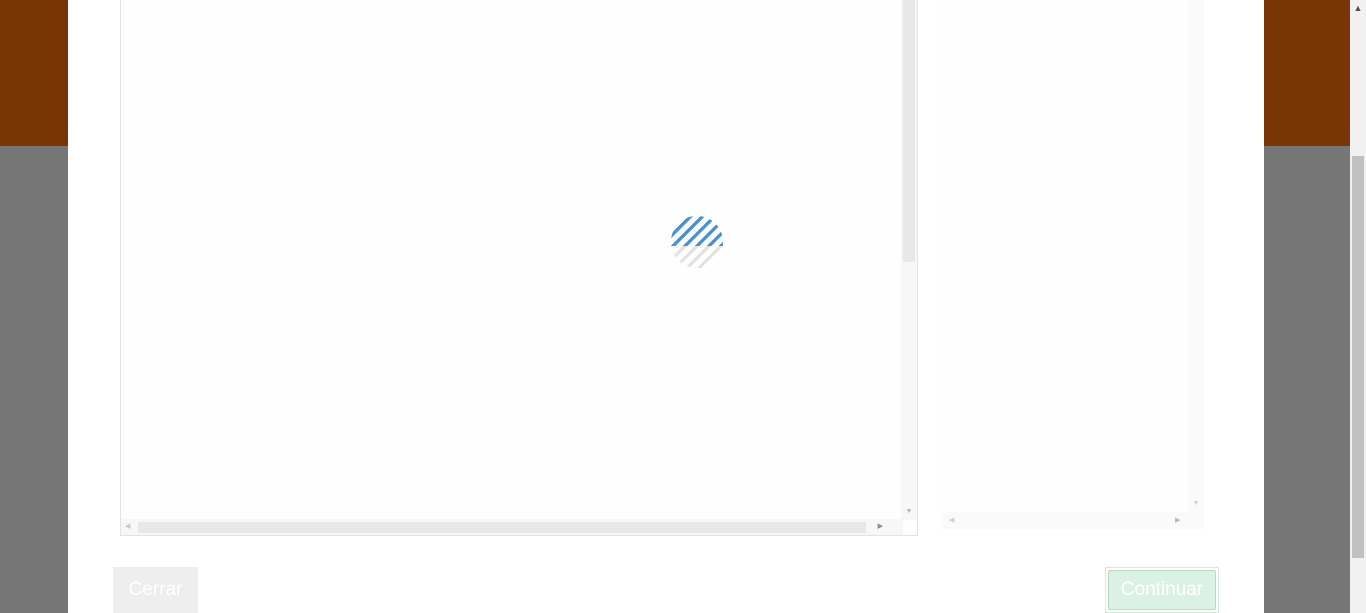  I want to click on viewer-horizontal-scrollbar: ◀ ▶, so click(512, 527).